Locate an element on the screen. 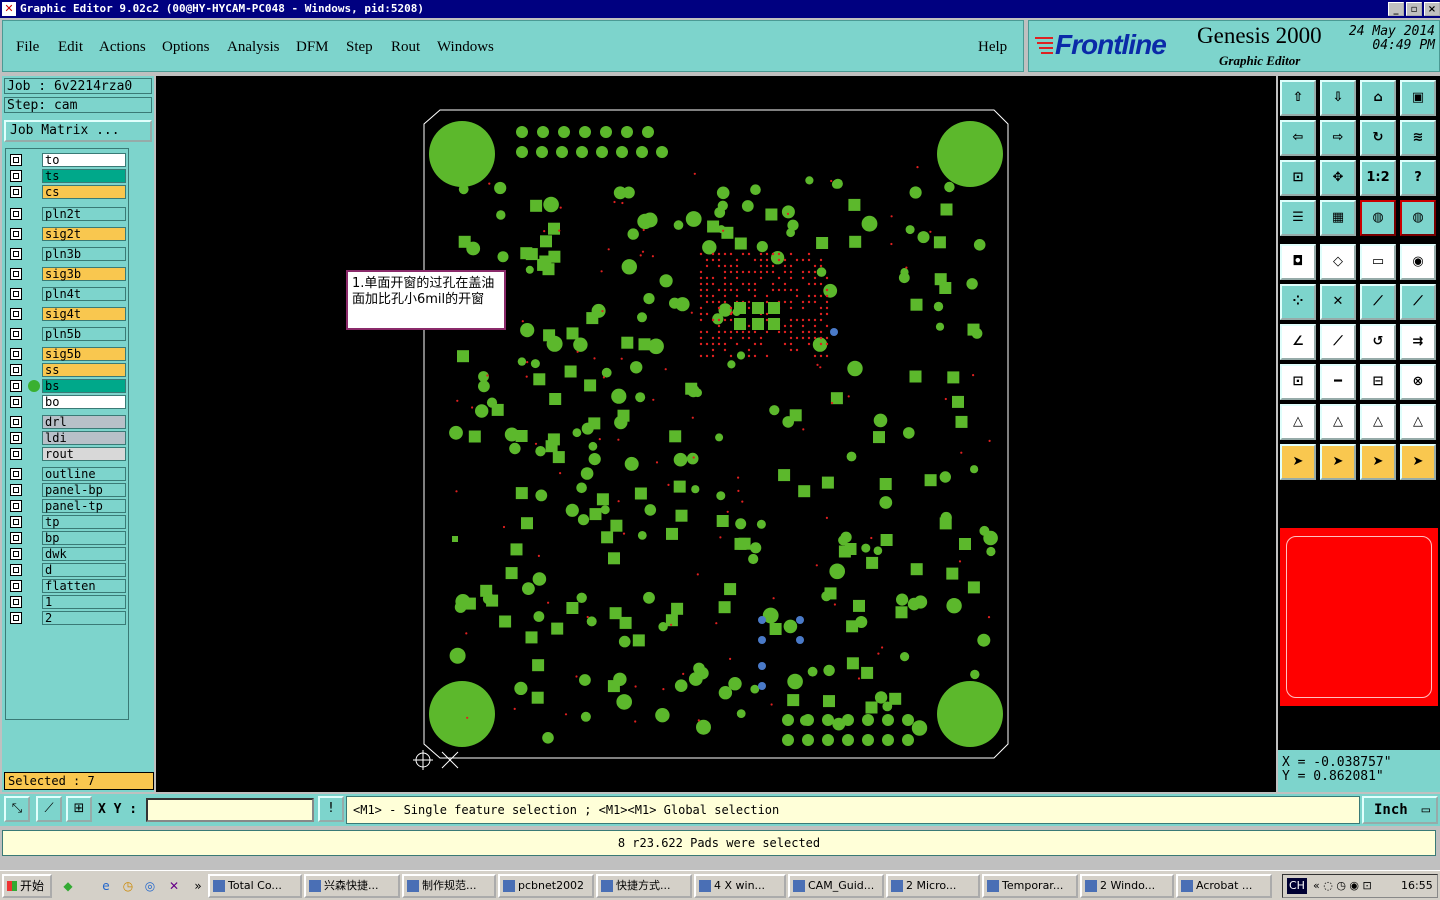  layer-row: rout is located at coordinates (67, 454).